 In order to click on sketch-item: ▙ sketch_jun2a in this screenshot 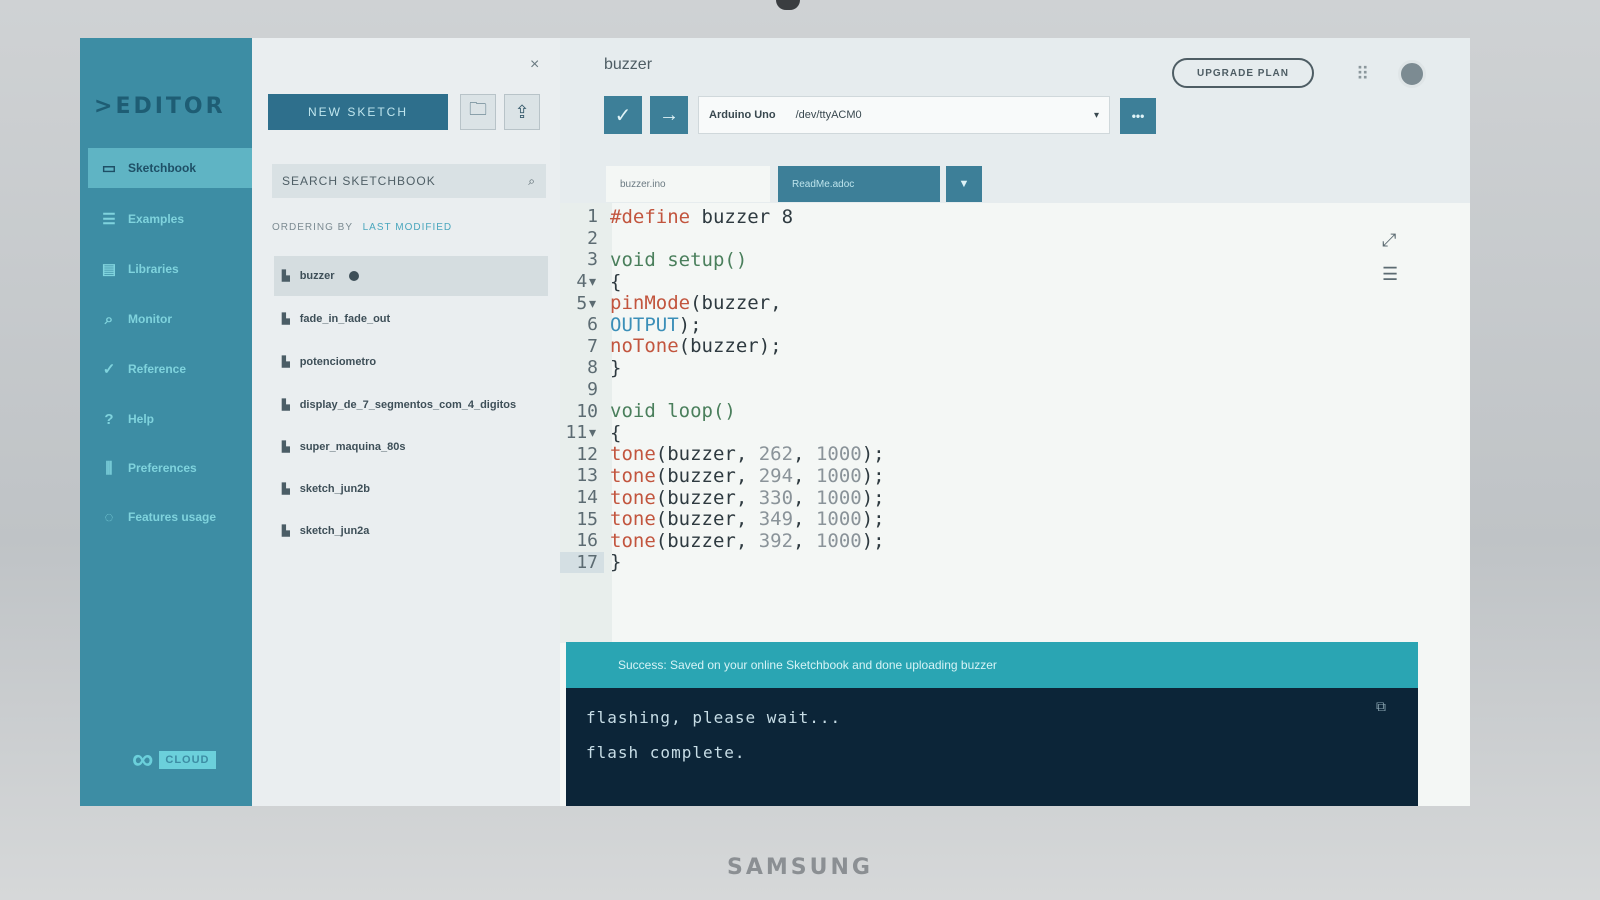, I will do `click(411, 531)`.